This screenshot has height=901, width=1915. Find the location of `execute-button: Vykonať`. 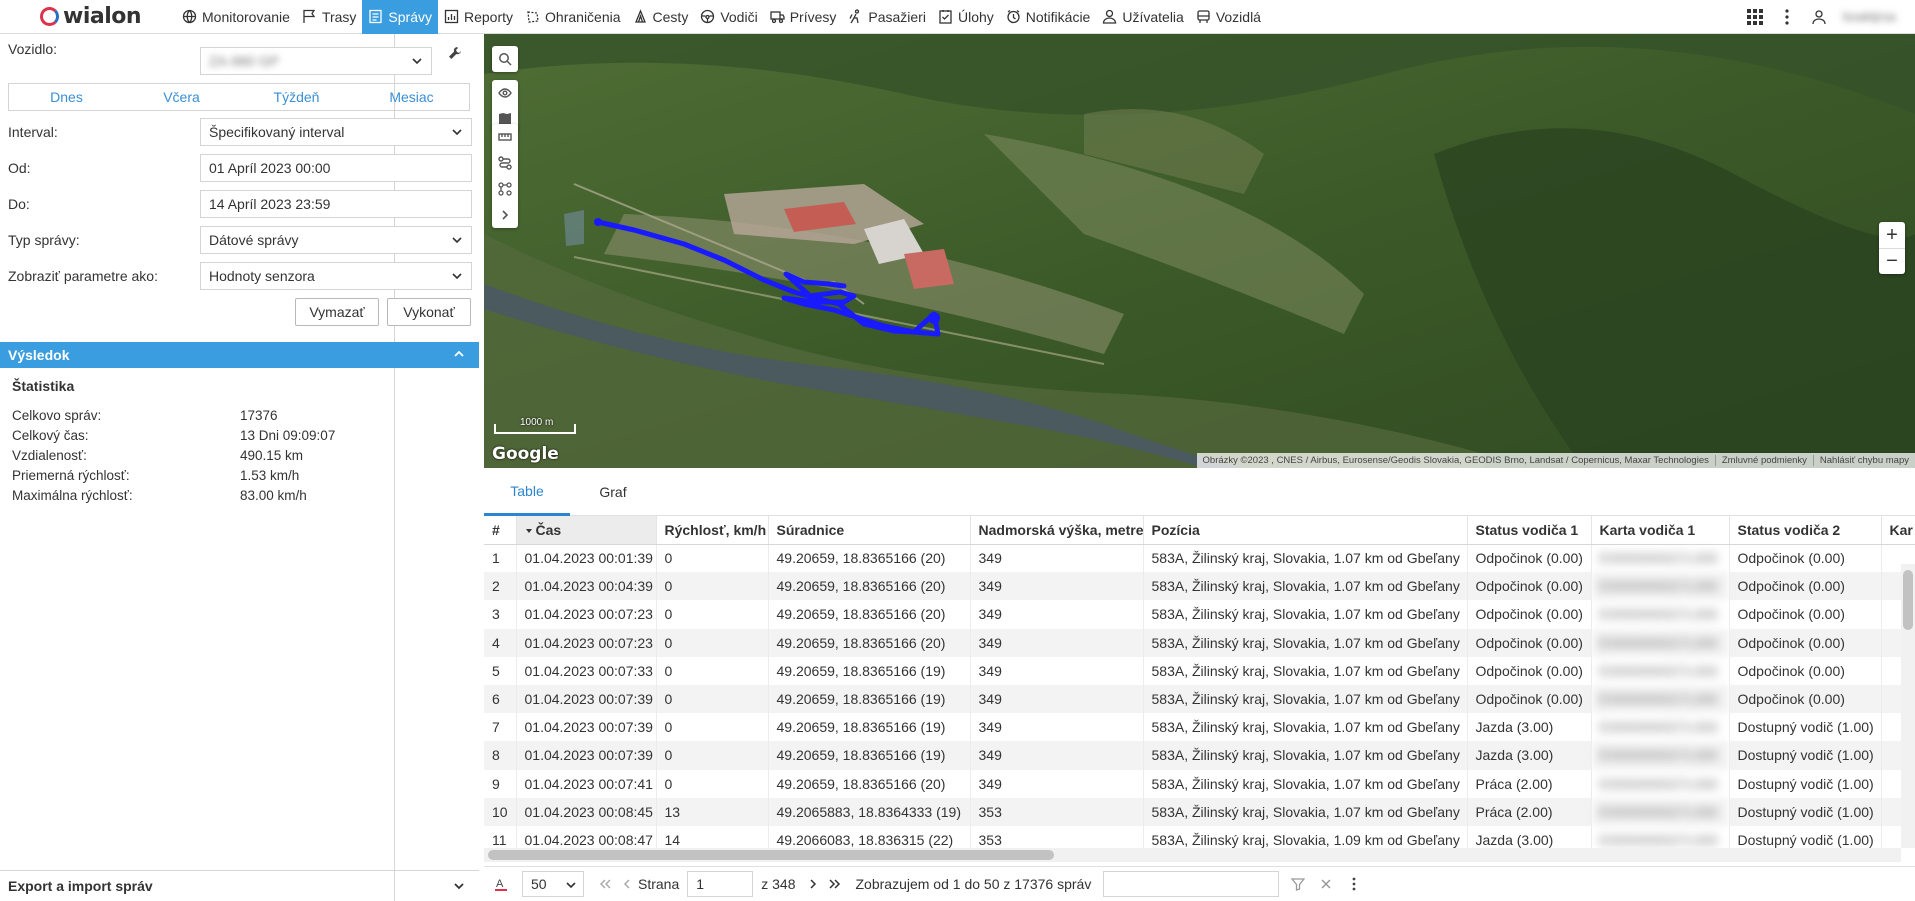

execute-button: Vykonať is located at coordinates (429, 312).